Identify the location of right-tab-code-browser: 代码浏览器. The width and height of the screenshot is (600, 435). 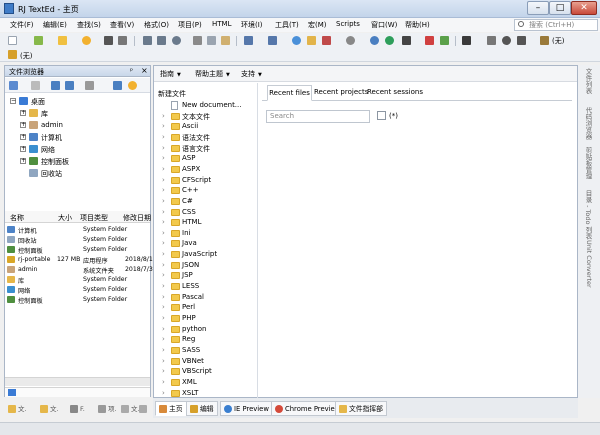
(586, 123).